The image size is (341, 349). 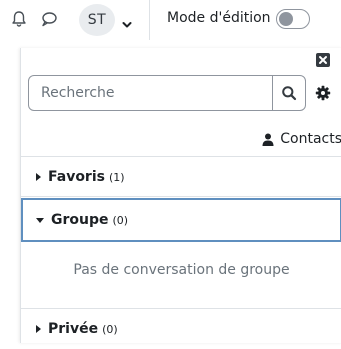 What do you see at coordinates (181, 329) in the screenshot?
I see `section-privee-header: Privée (0)` at bounding box center [181, 329].